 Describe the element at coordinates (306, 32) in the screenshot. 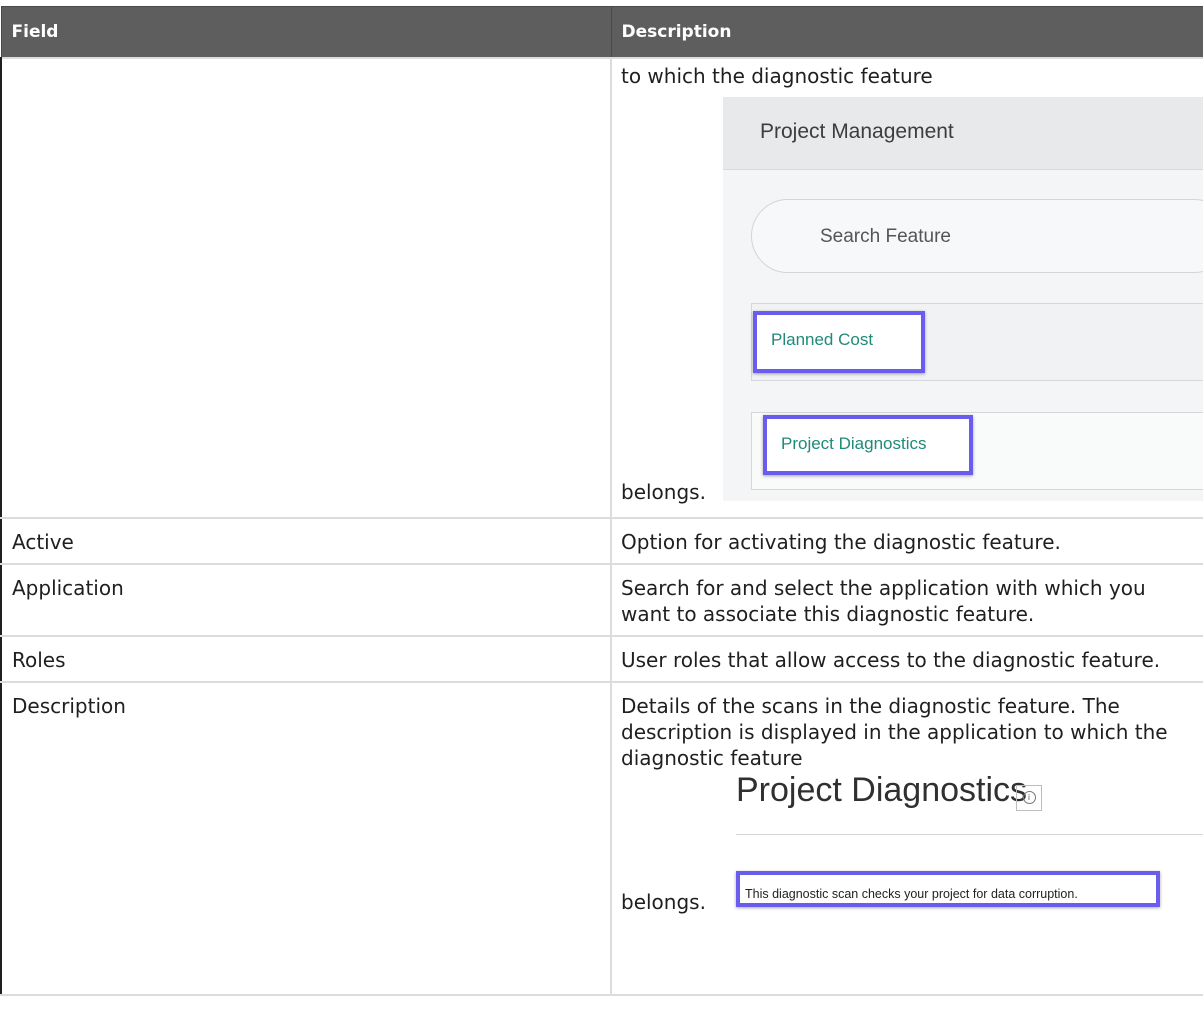

I see `field-column-header: Field` at that location.